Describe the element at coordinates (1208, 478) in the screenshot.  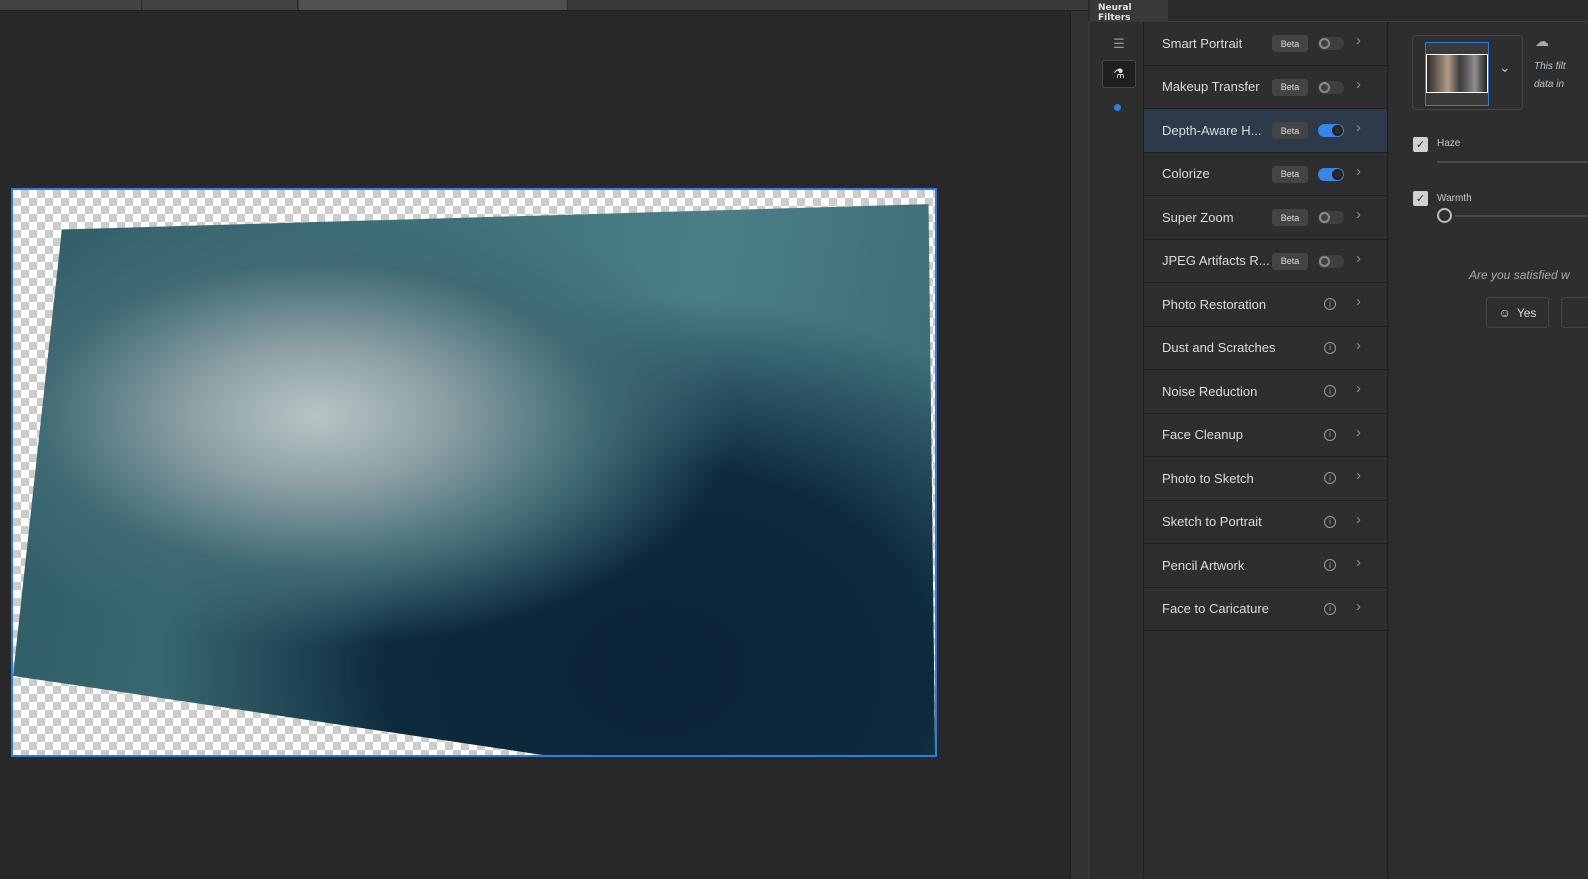
I see `filter-label: Photo to Sketch` at that location.